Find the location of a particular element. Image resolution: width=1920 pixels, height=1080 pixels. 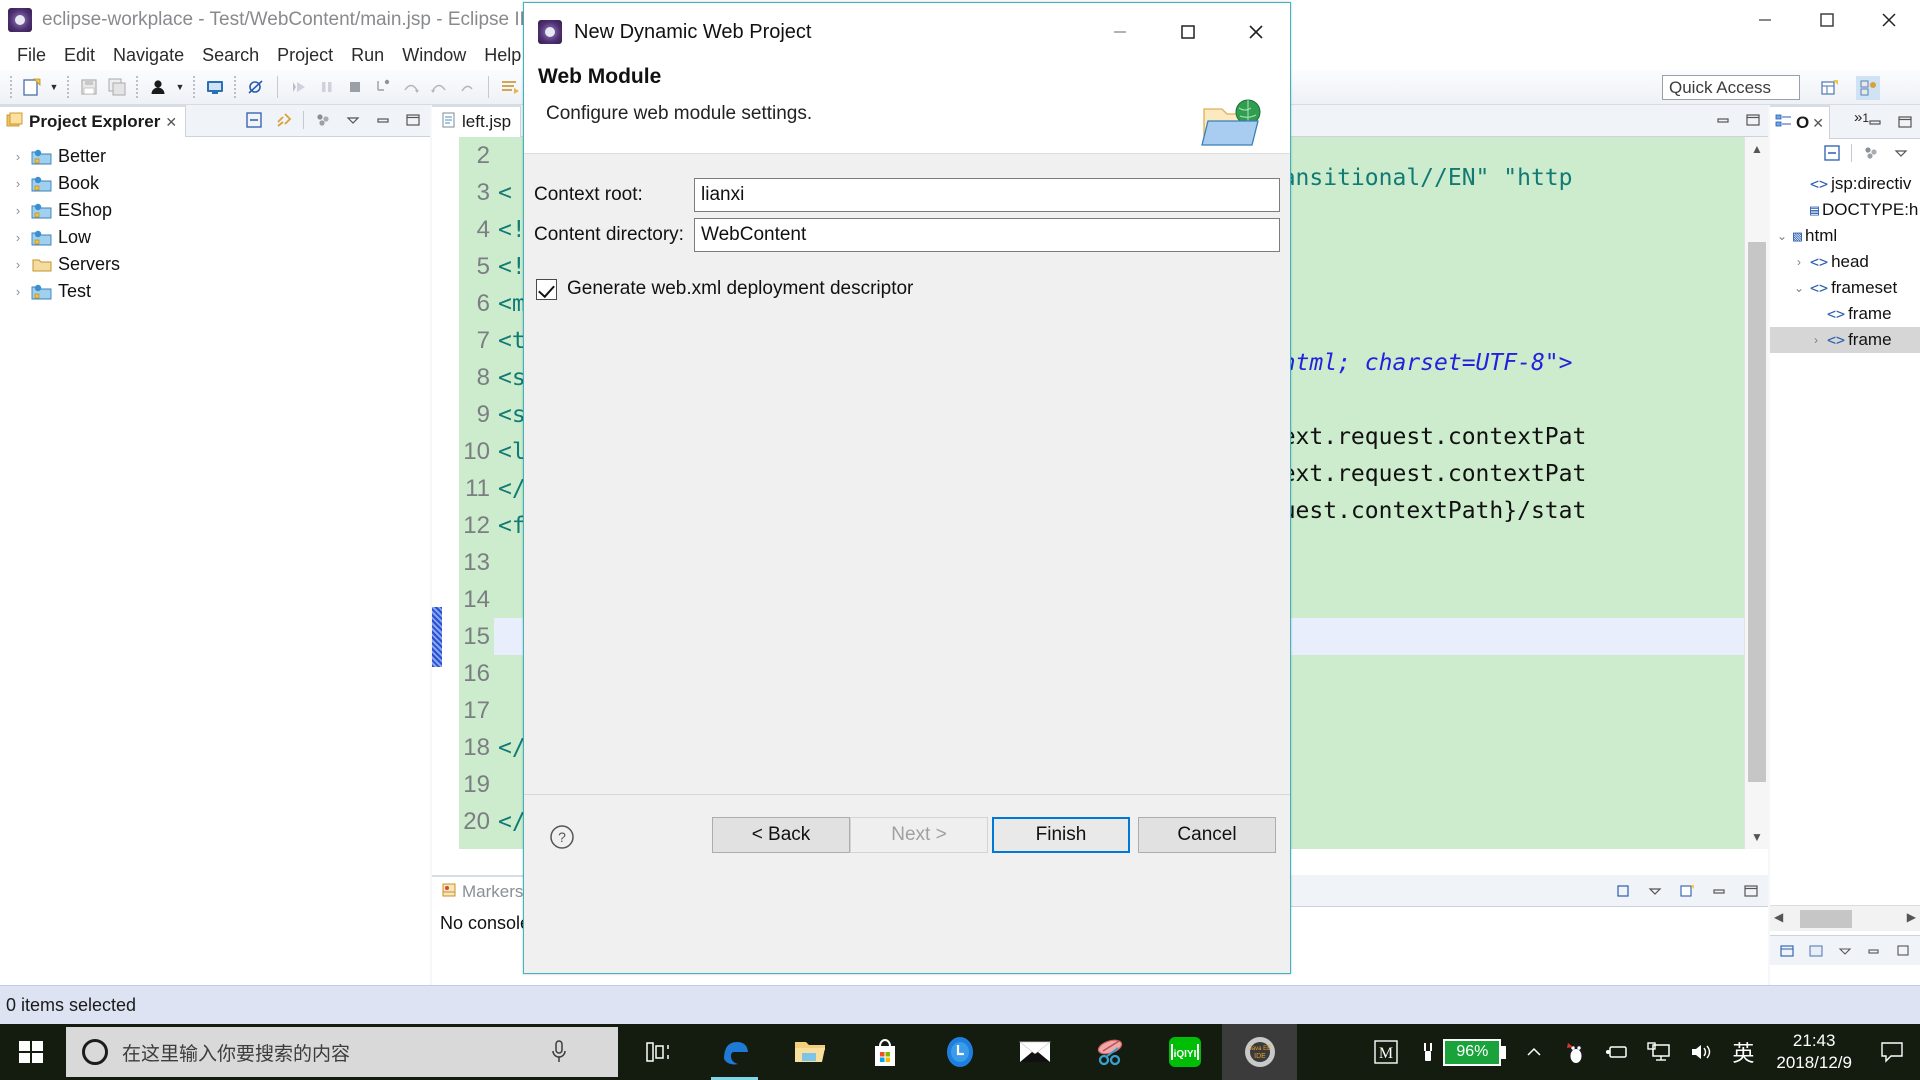

ime-indicator: 英 is located at coordinates (1743, 1052).